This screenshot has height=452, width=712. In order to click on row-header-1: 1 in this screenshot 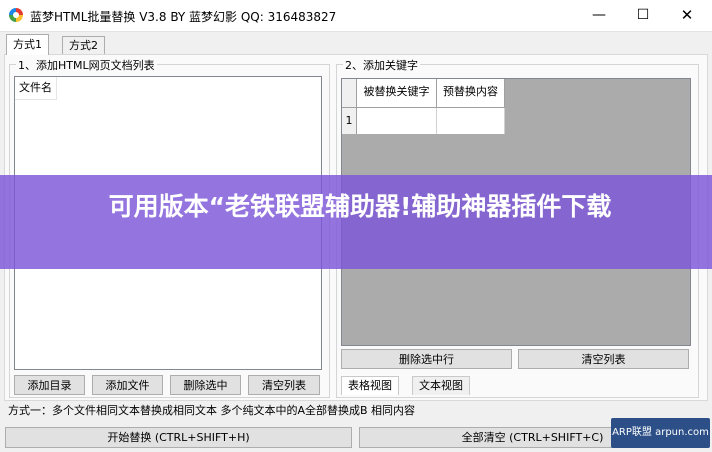, I will do `click(349, 121)`.